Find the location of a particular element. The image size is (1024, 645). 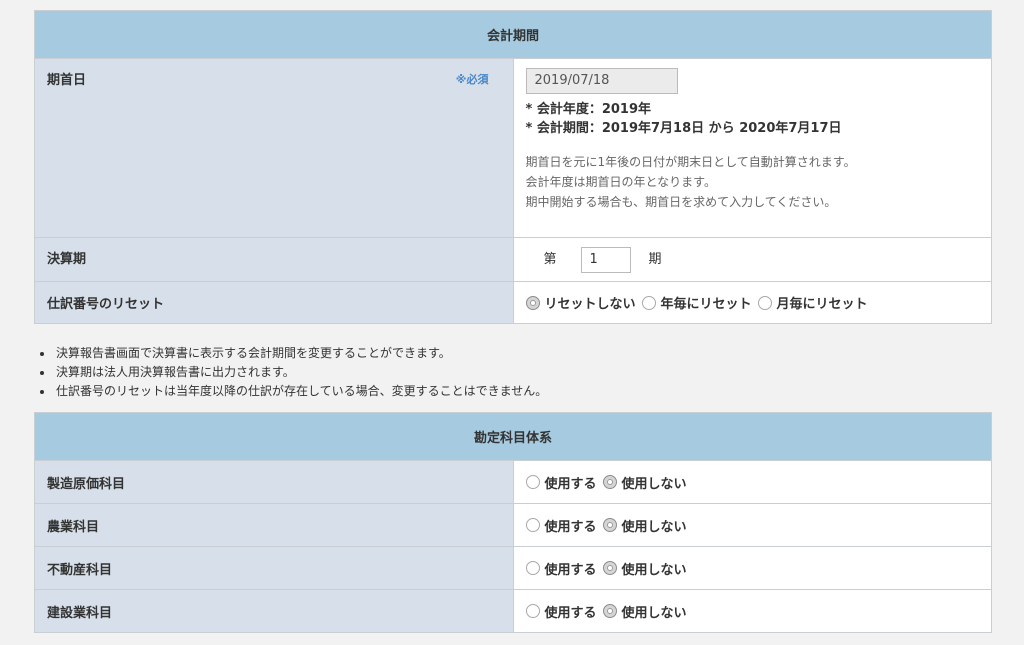

note-line: 期中開始する場合も、期首日を求めて入力してください。 is located at coordinates (681, 202).